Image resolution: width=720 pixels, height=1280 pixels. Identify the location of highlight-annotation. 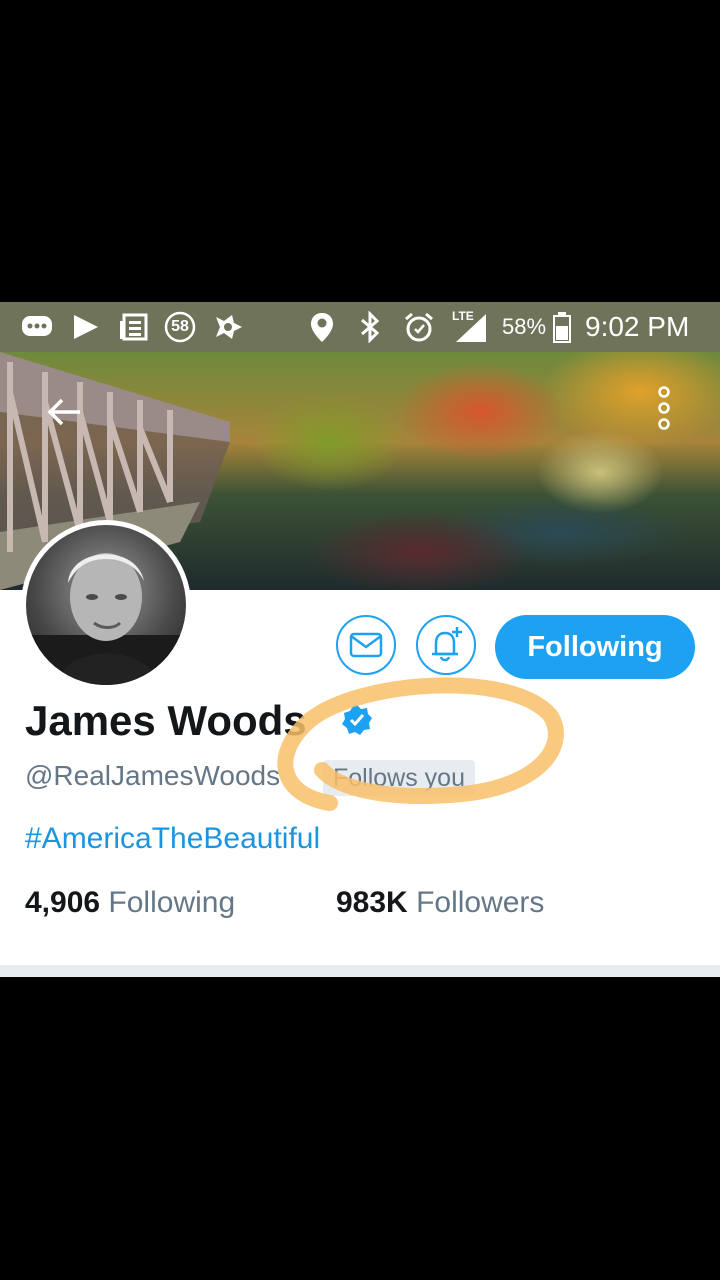
(420, 744).